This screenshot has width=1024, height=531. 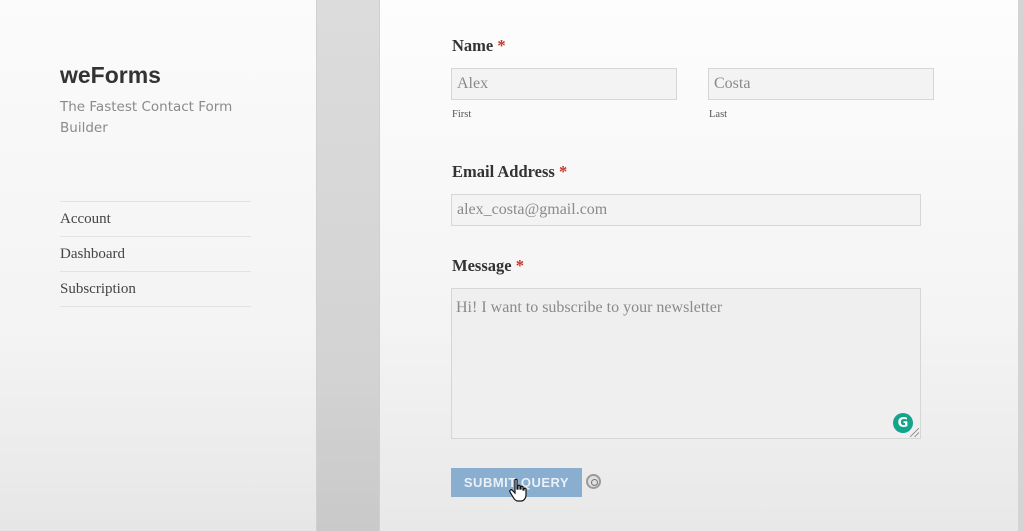 What do you see at coordinates (503, 171) in the screenshot?
I see `email-label-text: Email Address` at bounding box center [503, 171].